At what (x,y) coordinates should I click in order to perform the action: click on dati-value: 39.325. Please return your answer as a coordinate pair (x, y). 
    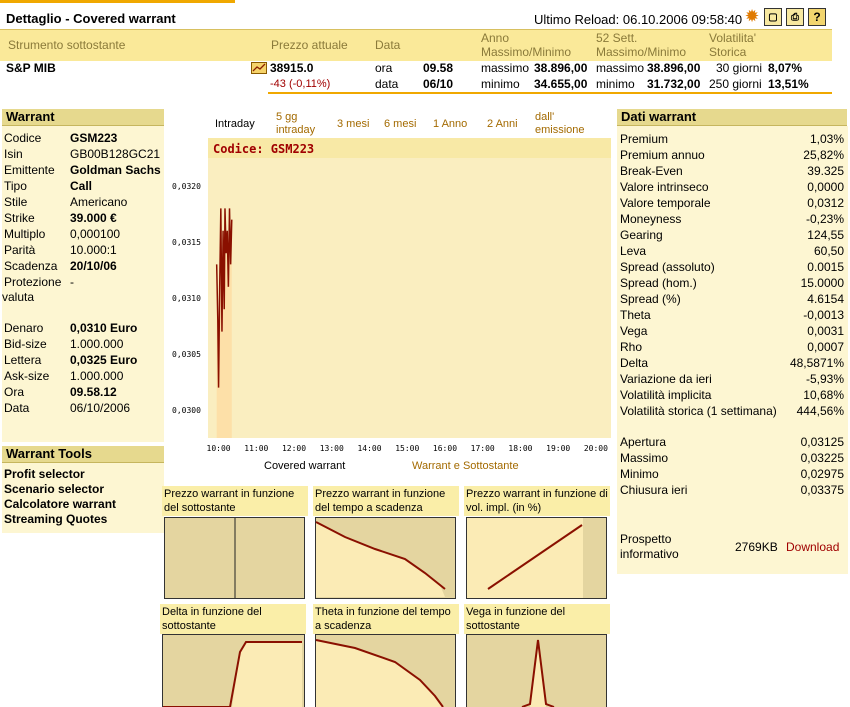
    Looking at the image, I should click on (825, 171).